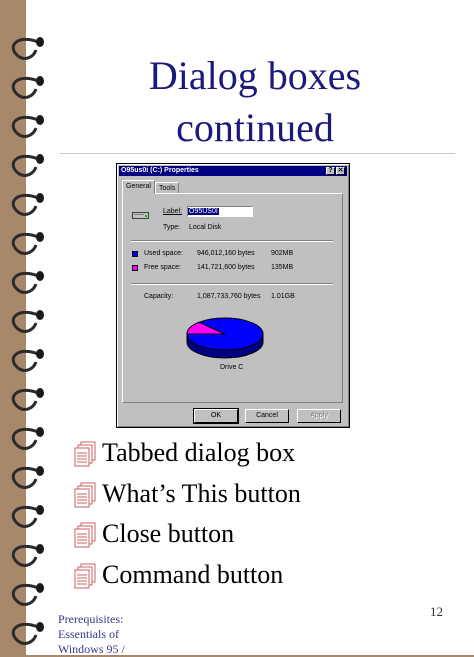 Image resolution: width=474 pixels, height=657 pixels. What do you see at coordinates (255, 75) in the screenshot?
I see `slide-title-line1: Dialog boxes` at bounding box center [255, 75].